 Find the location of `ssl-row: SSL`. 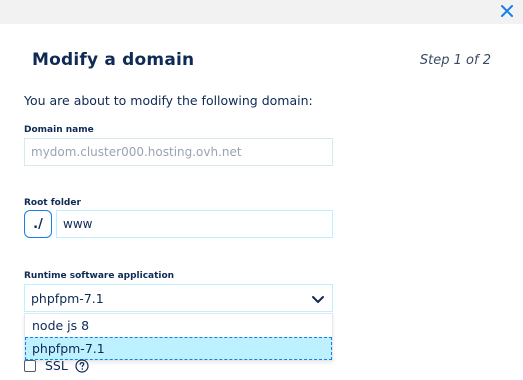

ssl-row: SSL is located at coordinates (56, 365).